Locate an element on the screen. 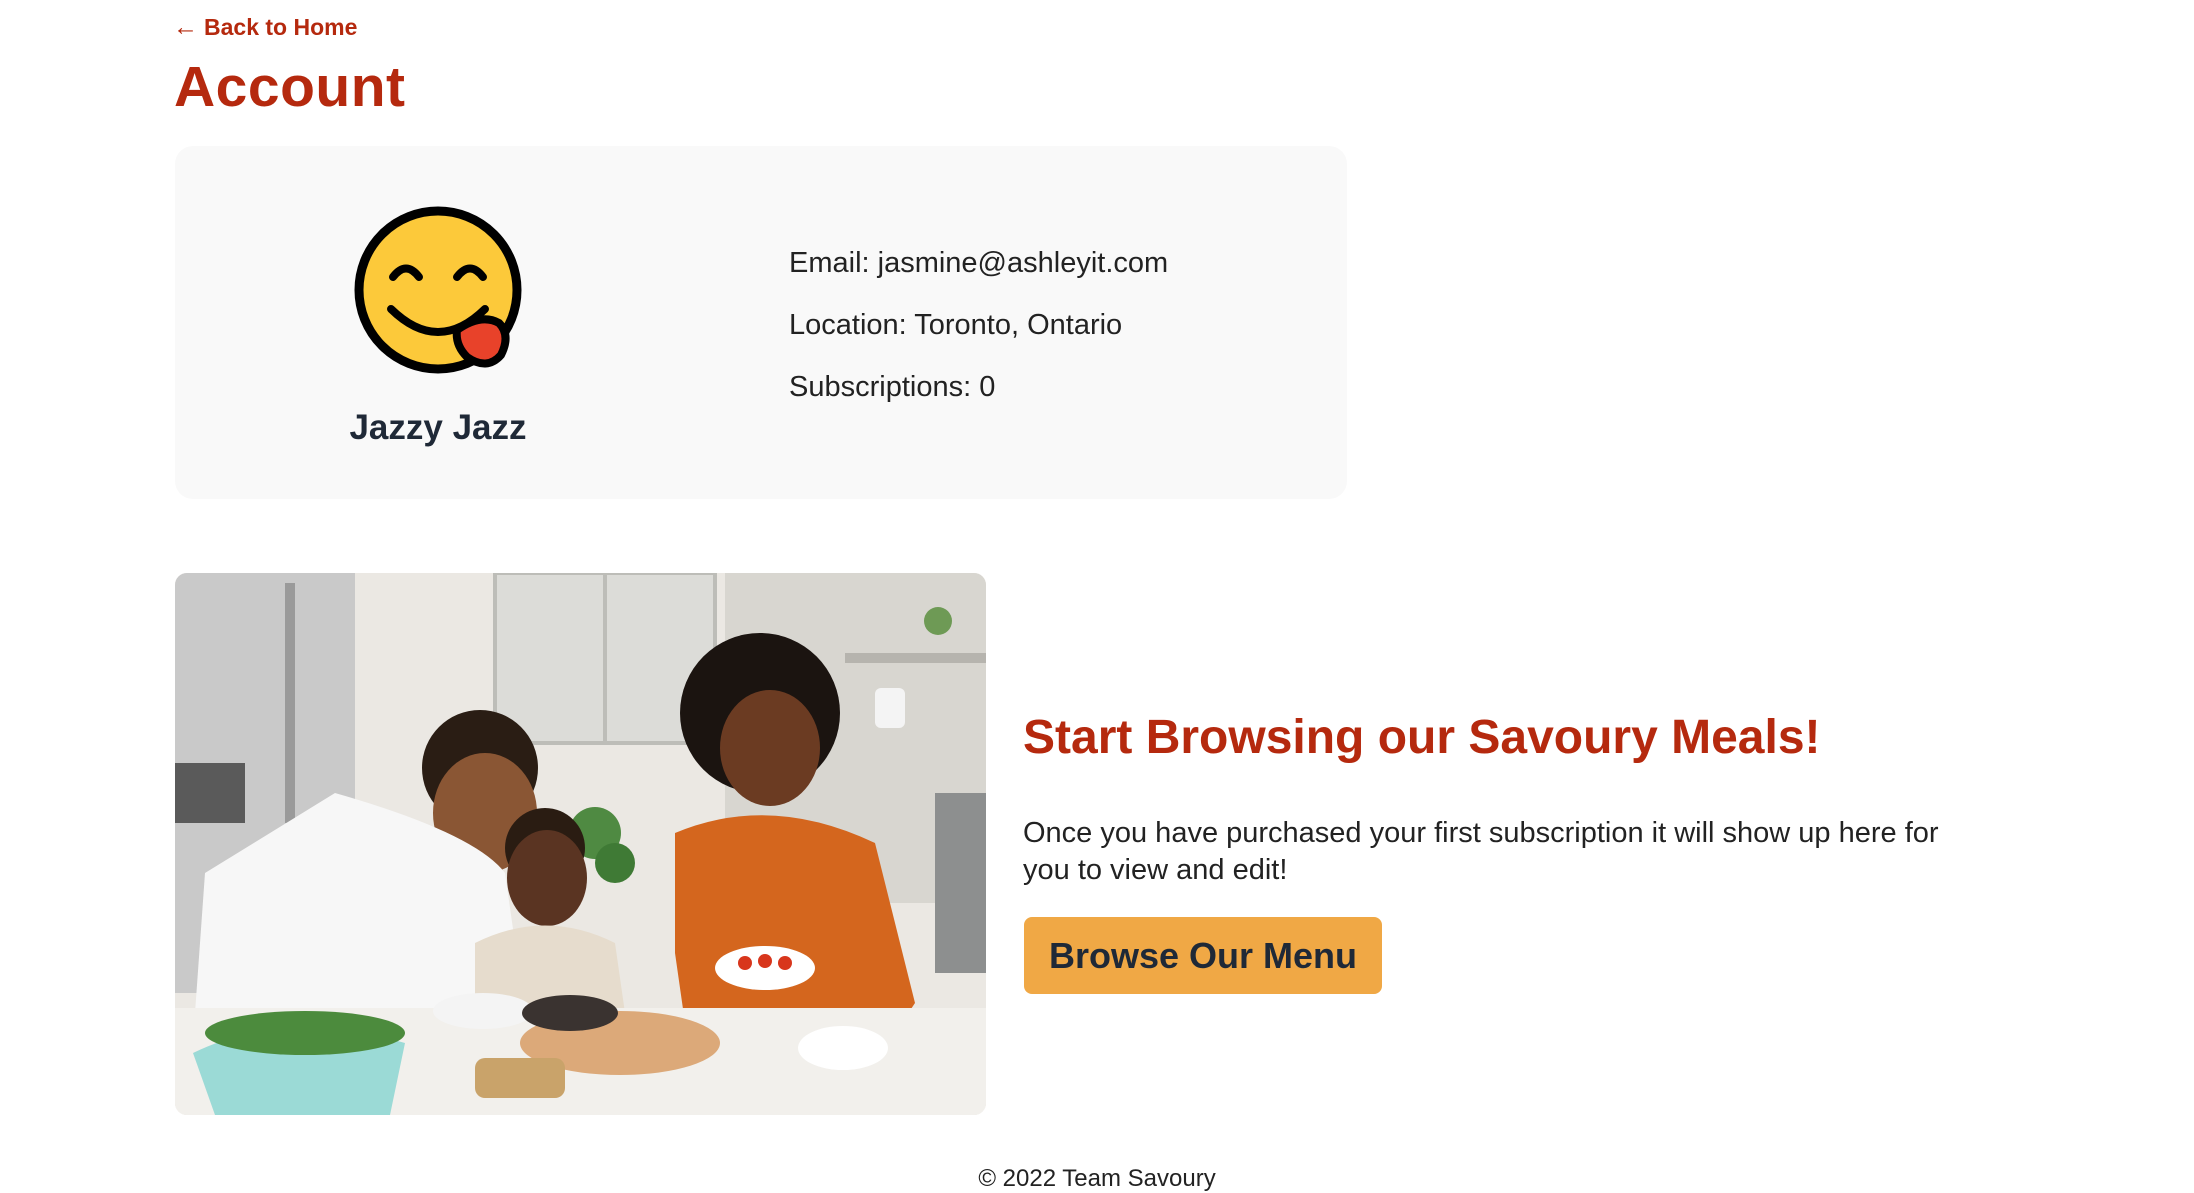 This screenshot has height=1193, width=2194. footer-copyright: © 2022 Team Savoury is located at coordinates (1097, 1178).